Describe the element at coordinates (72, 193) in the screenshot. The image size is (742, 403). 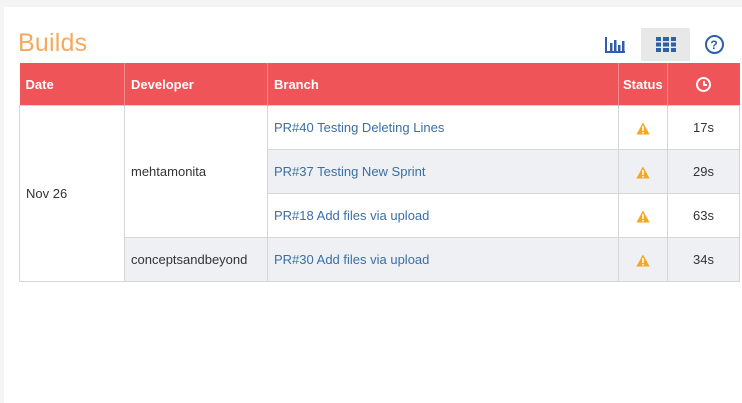
I see `date-cell: Nov 26` at that location.